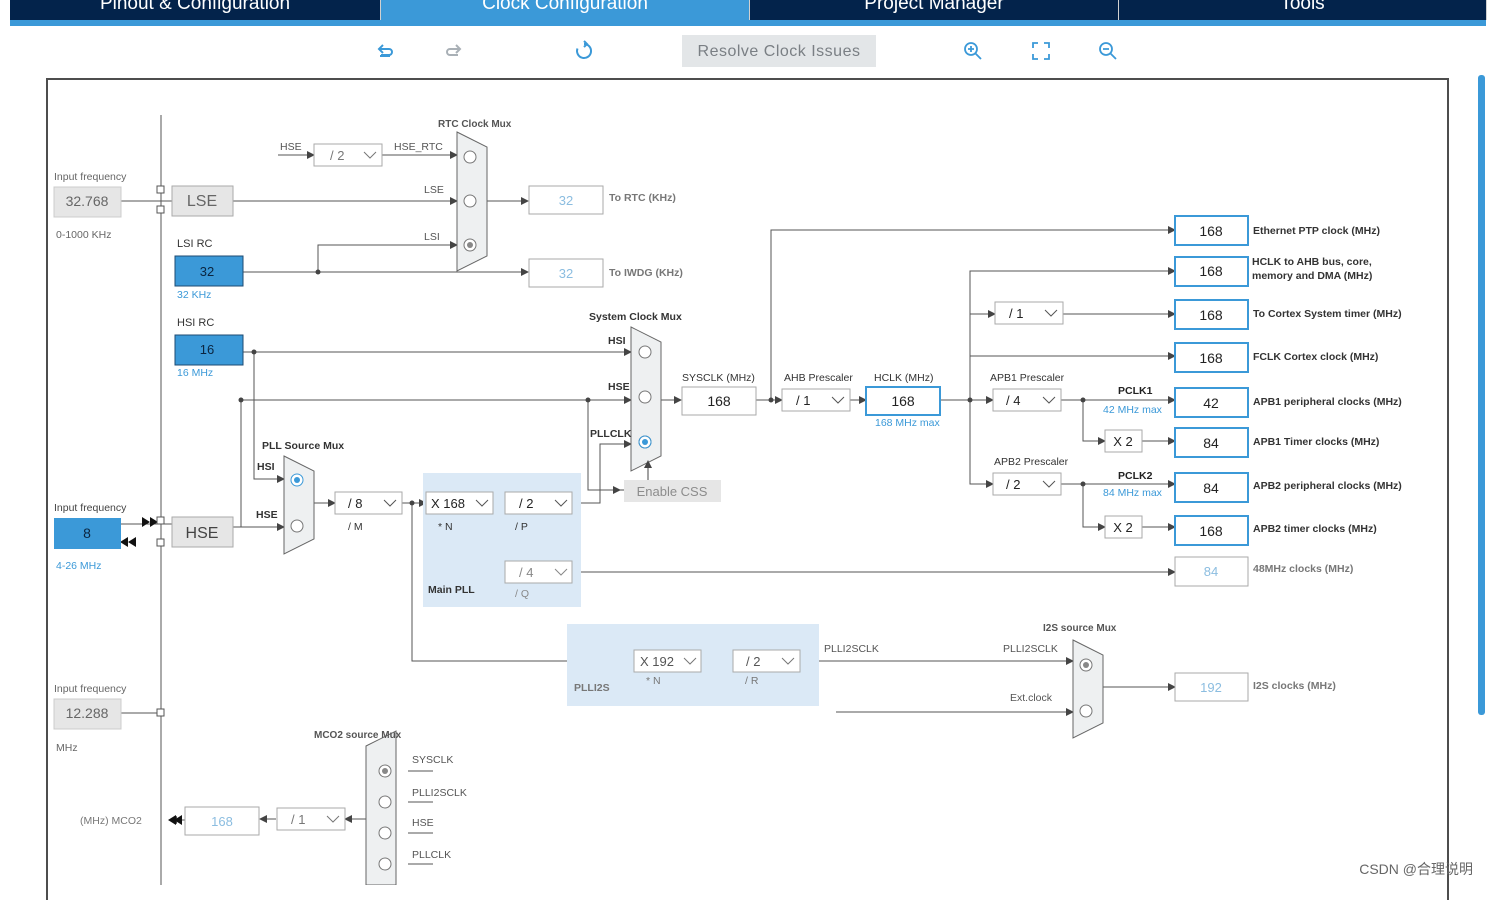  Describe the element at coordinates (719, 401) in the screenshot. I see `sysclk-value: 168` at that location.